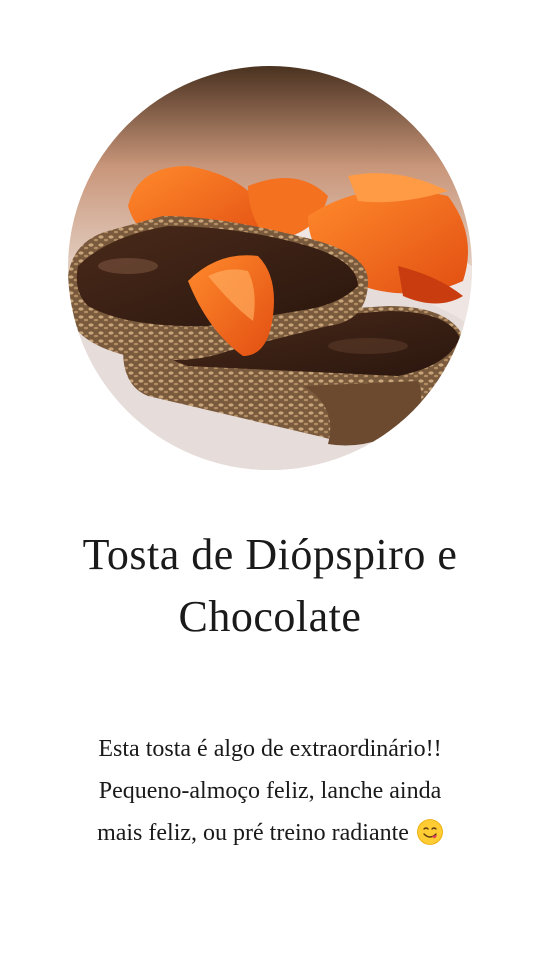 Image resolution: width=540 pixels, height=960 pixels. I want to click on post-title: Tosta de Diópspiro e Chocolate, so click(270, 586).